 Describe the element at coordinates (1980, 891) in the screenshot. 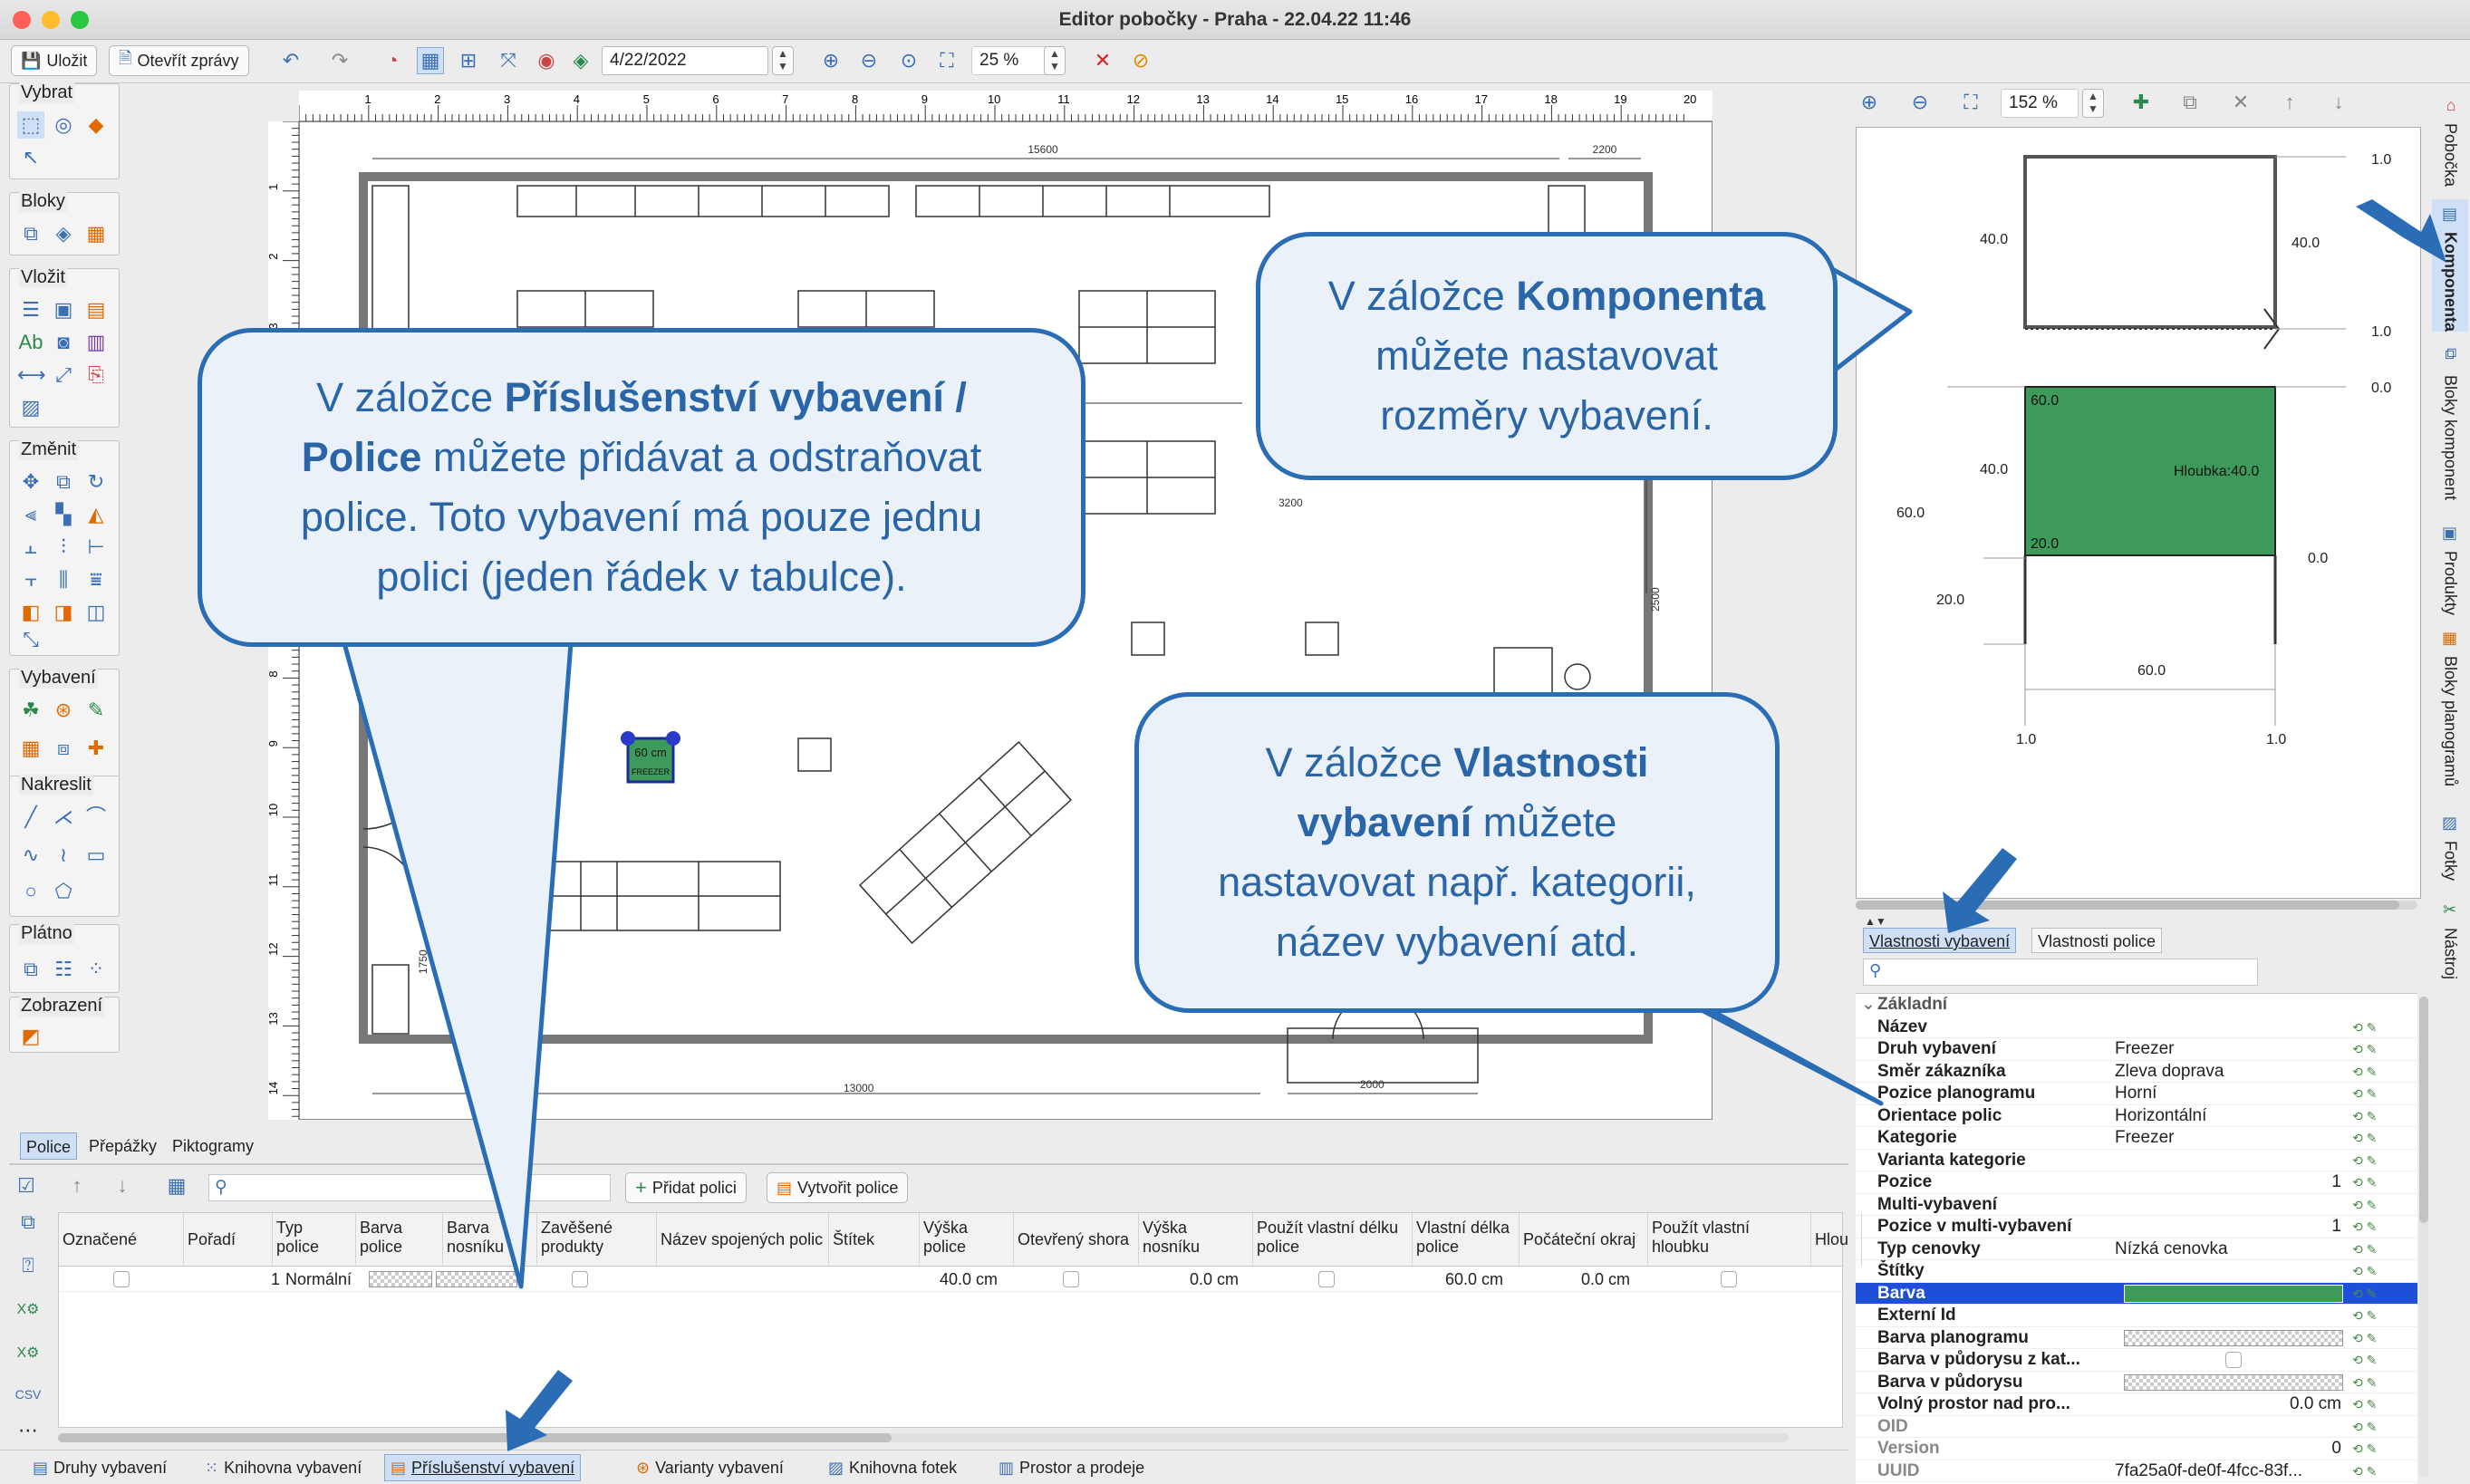

I see `arrow-to-properties-tab-icon` at that location.